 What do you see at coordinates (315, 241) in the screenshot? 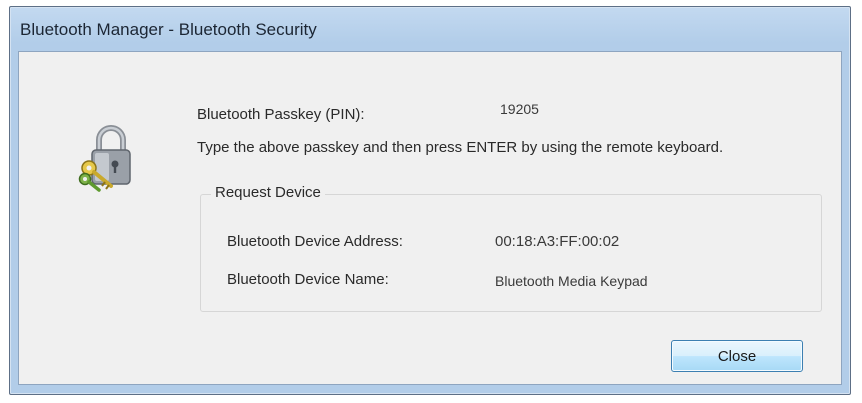
I see `device-address-label: Bluetooth Device Address:` at bounding box center [315, 241].